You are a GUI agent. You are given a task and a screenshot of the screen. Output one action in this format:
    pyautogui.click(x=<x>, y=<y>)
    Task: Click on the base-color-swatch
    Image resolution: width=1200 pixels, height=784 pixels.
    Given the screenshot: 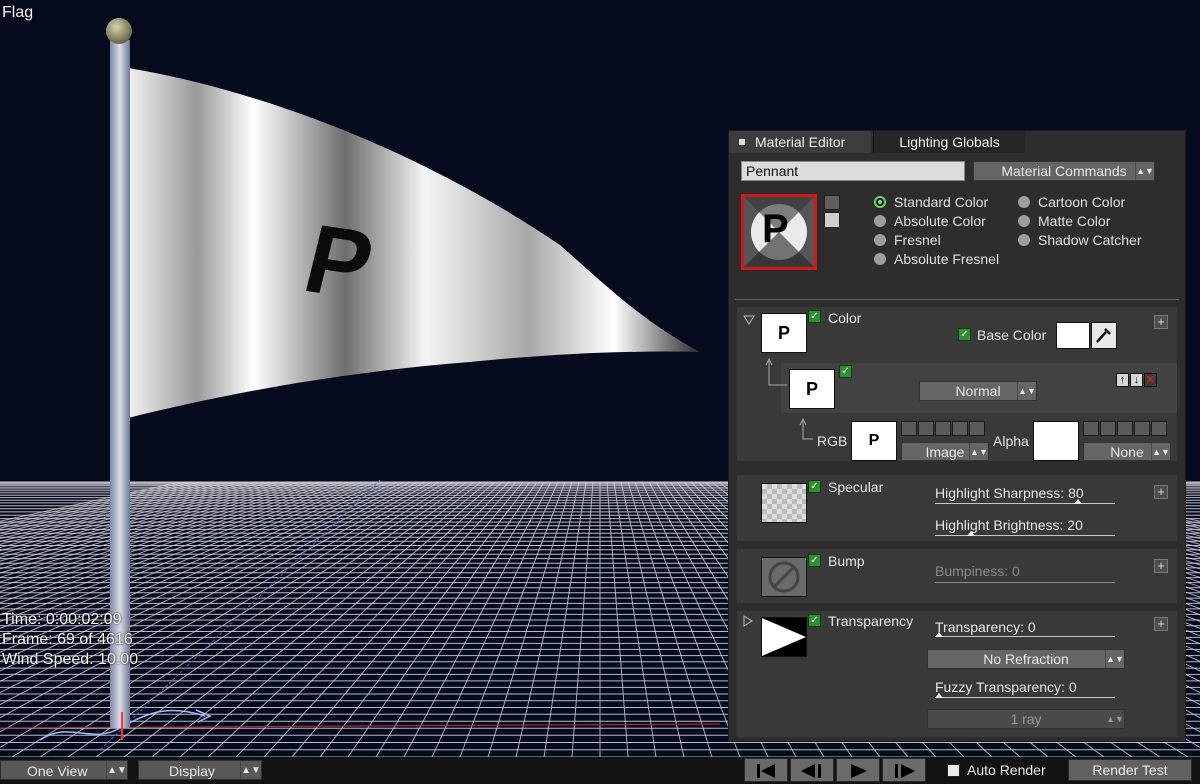 What is the action you would take?
    pyautogui.click(x=1073, y=335)
    